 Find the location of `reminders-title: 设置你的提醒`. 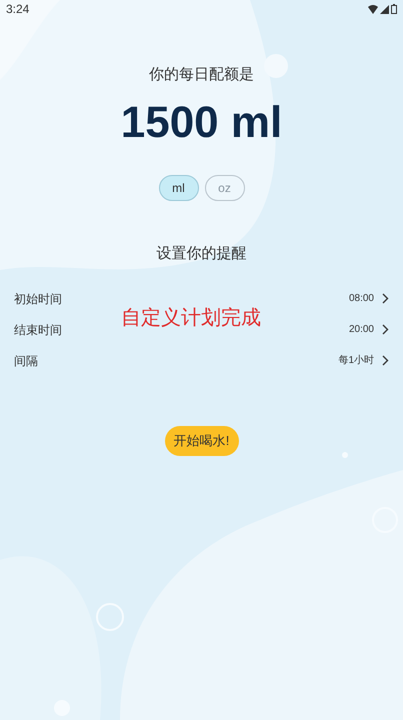

reminders-title: 设置你的提醒 is located at coordinates (201, 254).